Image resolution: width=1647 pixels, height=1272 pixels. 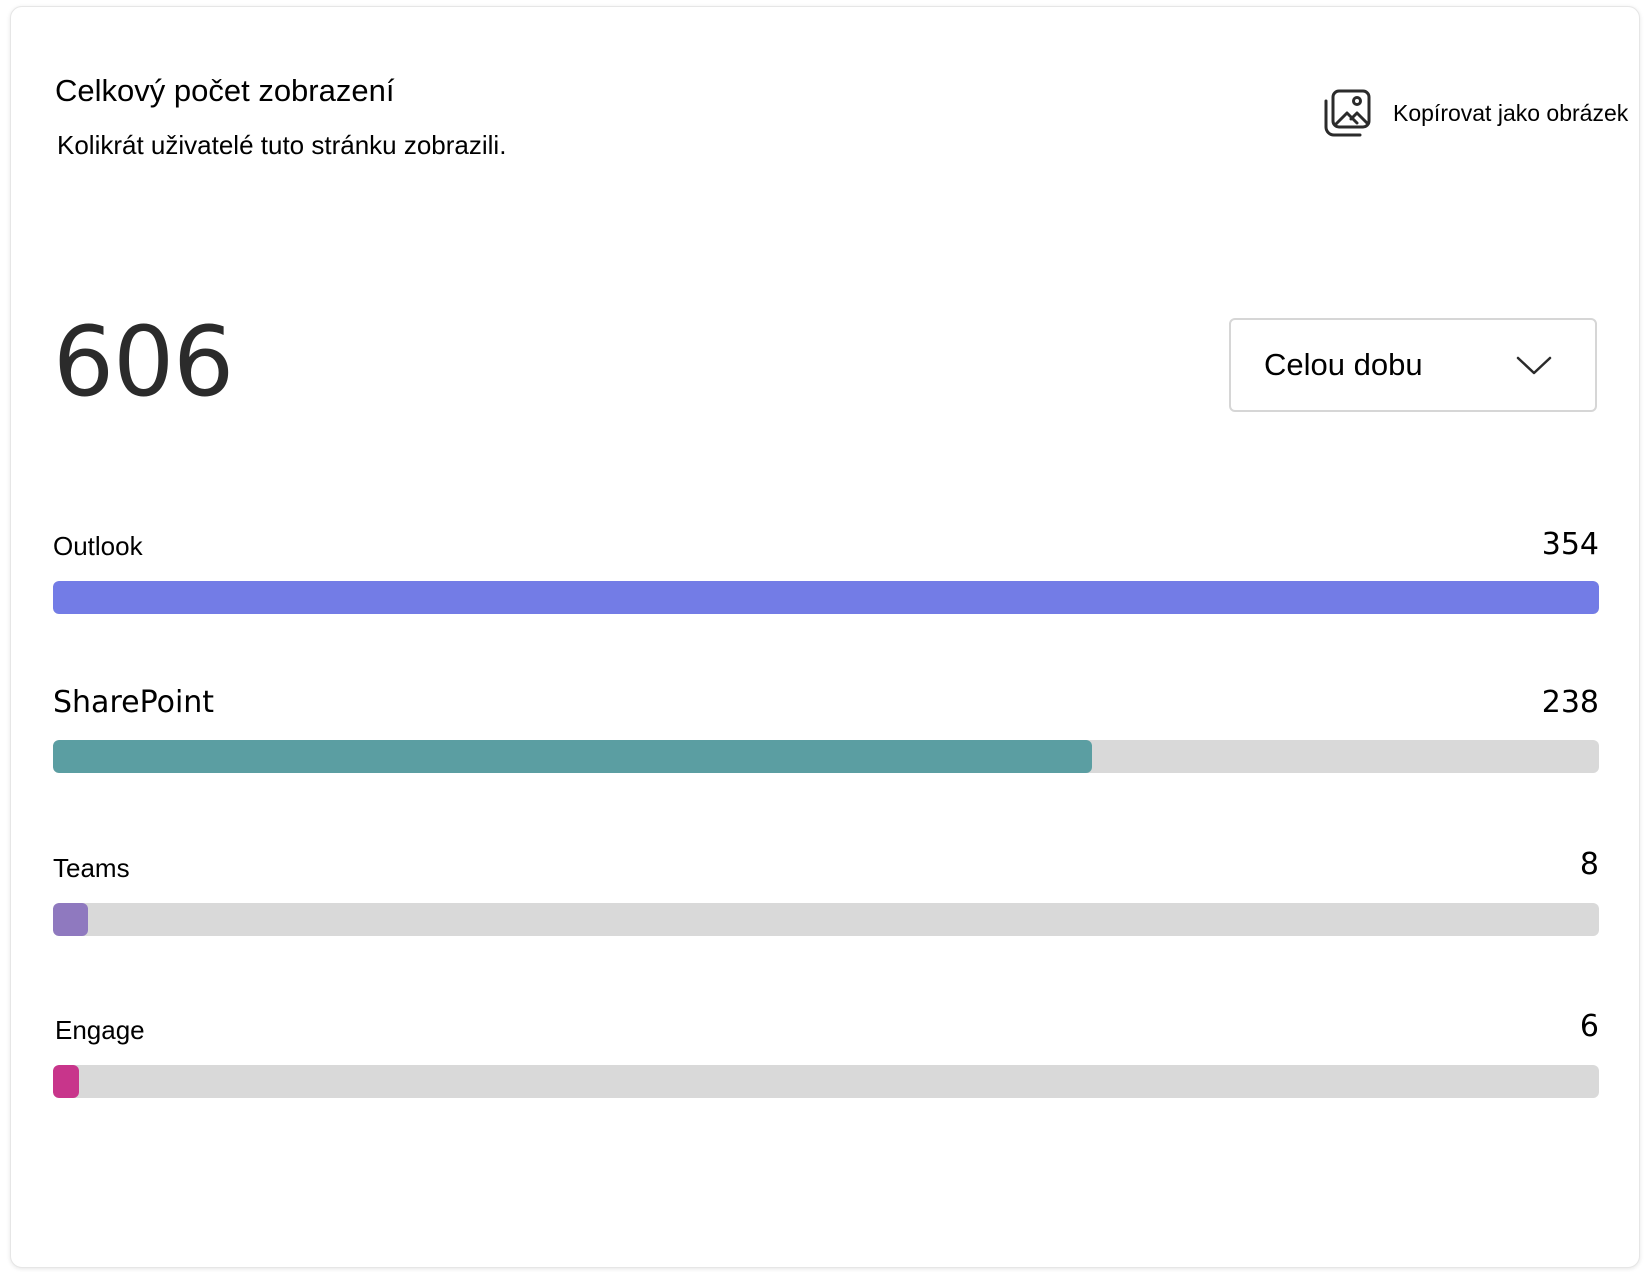 What do you see at coordinates (100, 1030) in the screenshot?
I see `breakdown-label: Engage` at bounding box center [100, 1030].